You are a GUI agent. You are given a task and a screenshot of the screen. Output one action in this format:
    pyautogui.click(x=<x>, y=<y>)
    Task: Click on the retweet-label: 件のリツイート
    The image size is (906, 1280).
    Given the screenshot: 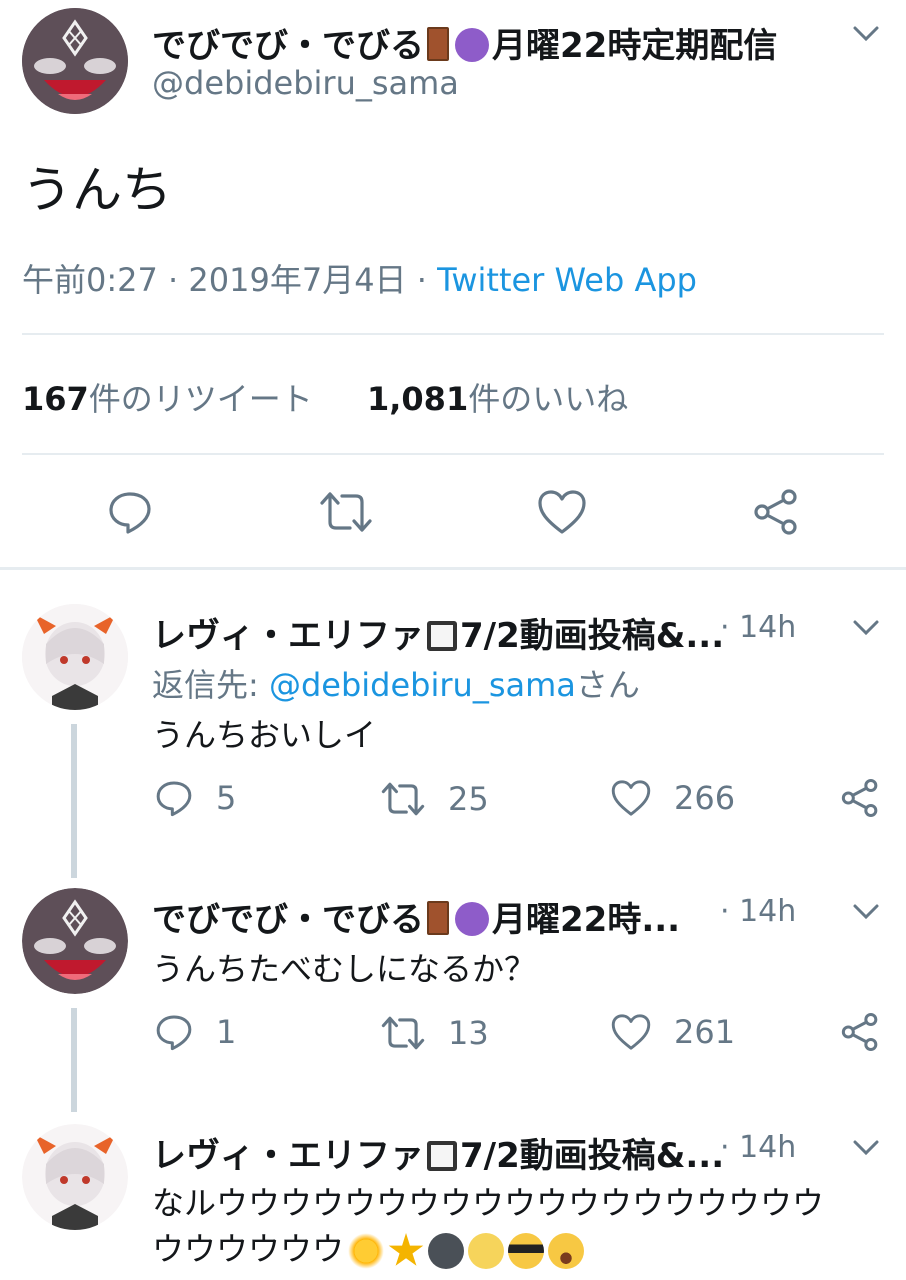 What is the action you would take?
    pyautogui.click(x=200, y=399)
    